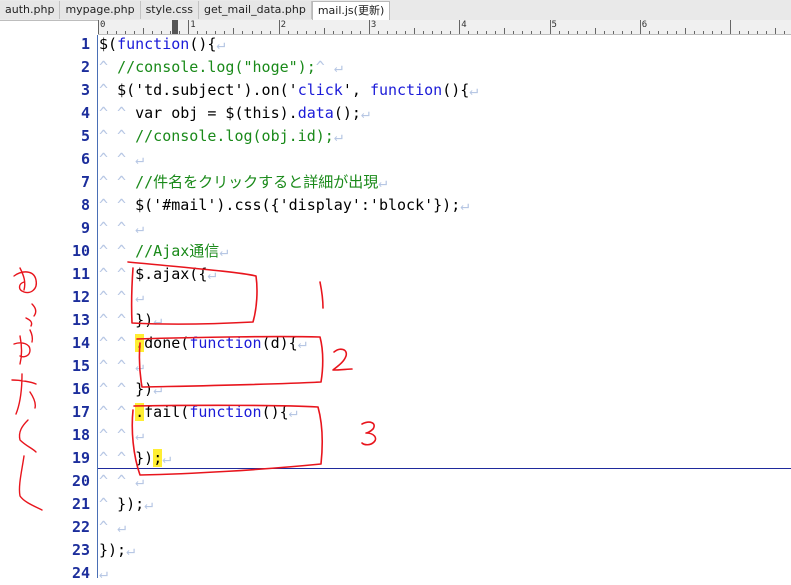  What do you see at coordinates (30, 483) in the screenshot?
I see `side-note-tail` at bounding box center [30, 483].